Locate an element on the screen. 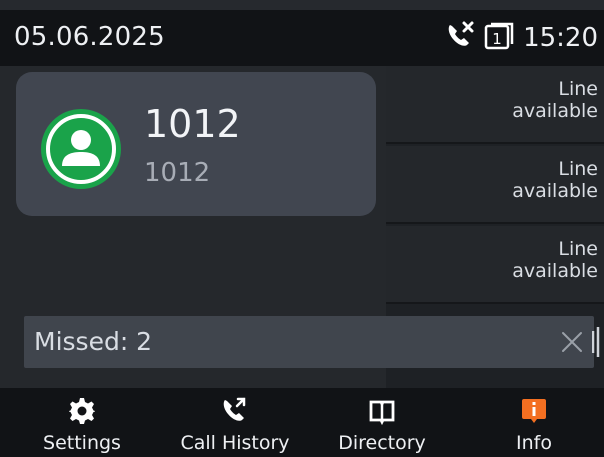  line-item-2: Line available is located at coordinates (495, 185).